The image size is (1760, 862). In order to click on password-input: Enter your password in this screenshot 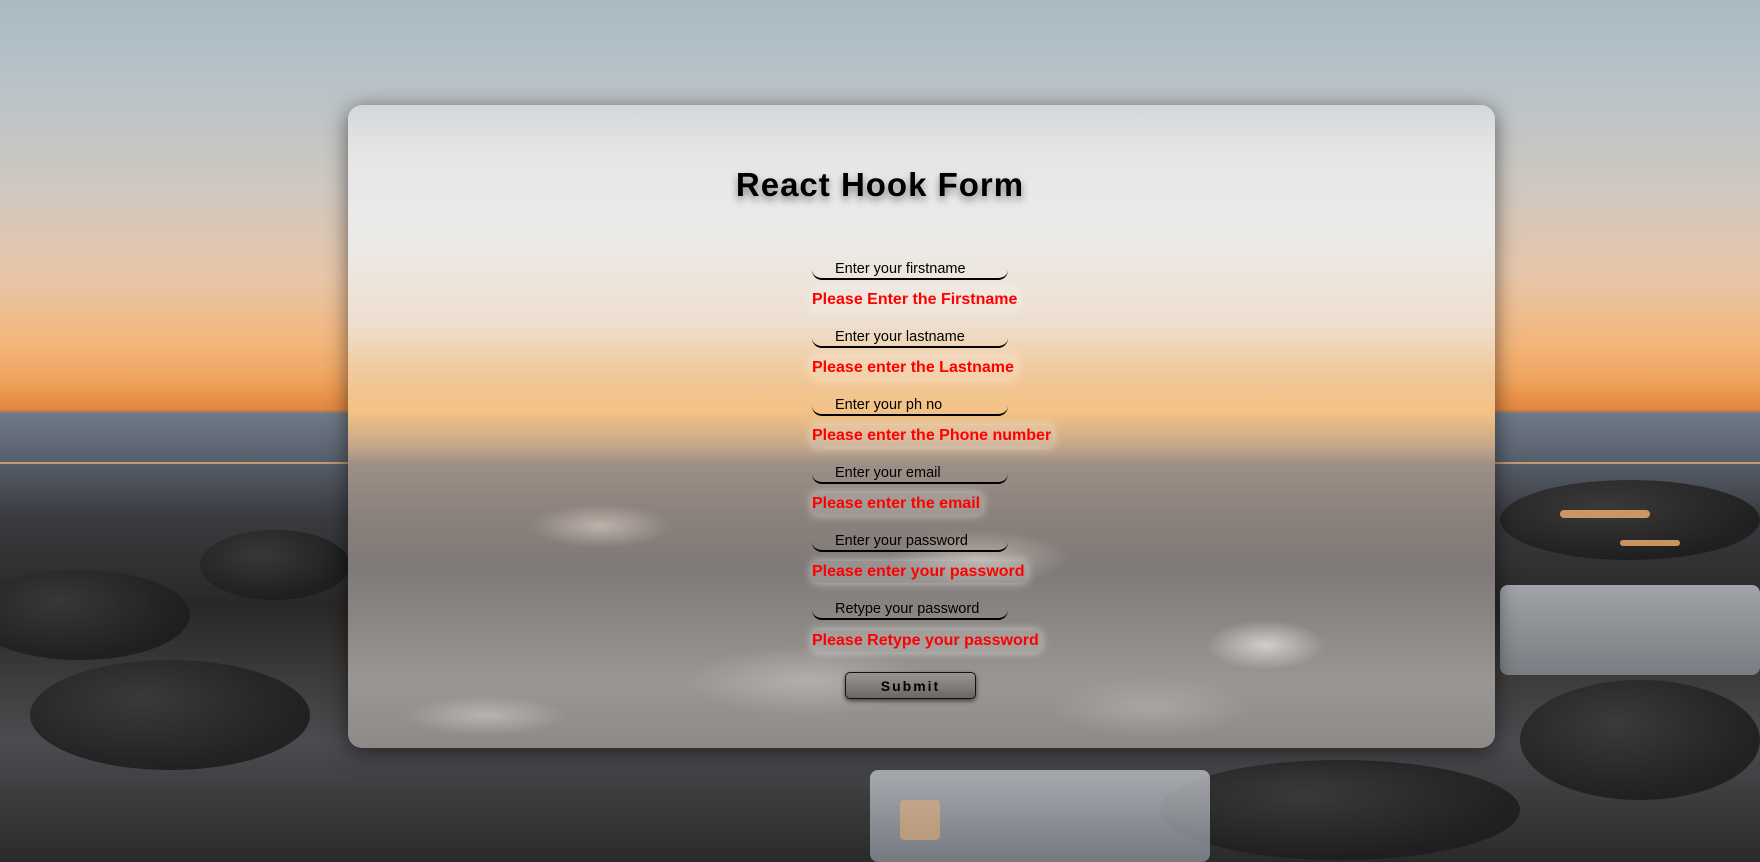, I will do `click(910, 542)`.